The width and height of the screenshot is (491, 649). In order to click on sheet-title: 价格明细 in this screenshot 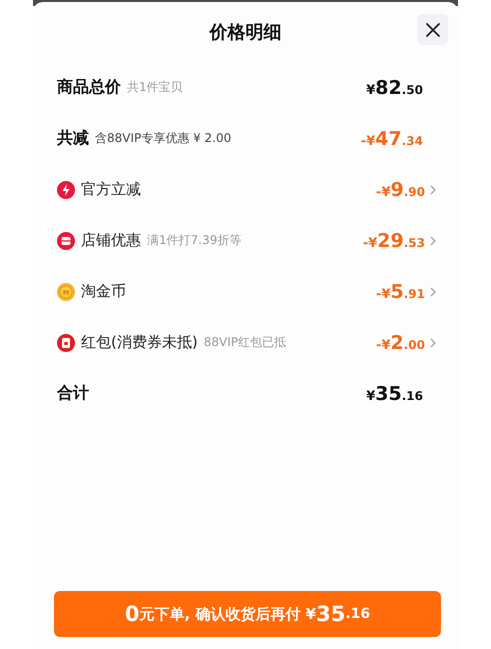, I will do `click(246, 32)`.